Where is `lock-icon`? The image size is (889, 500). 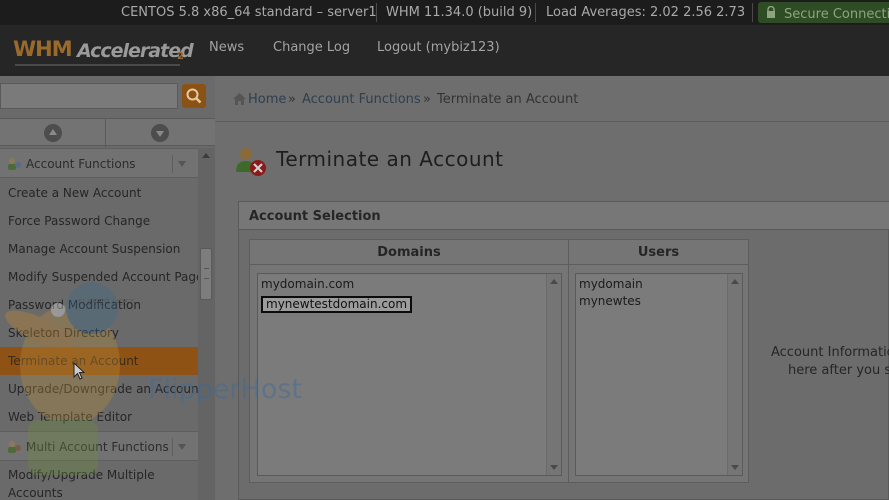 lock-icon is located at coordinates (771, 12).